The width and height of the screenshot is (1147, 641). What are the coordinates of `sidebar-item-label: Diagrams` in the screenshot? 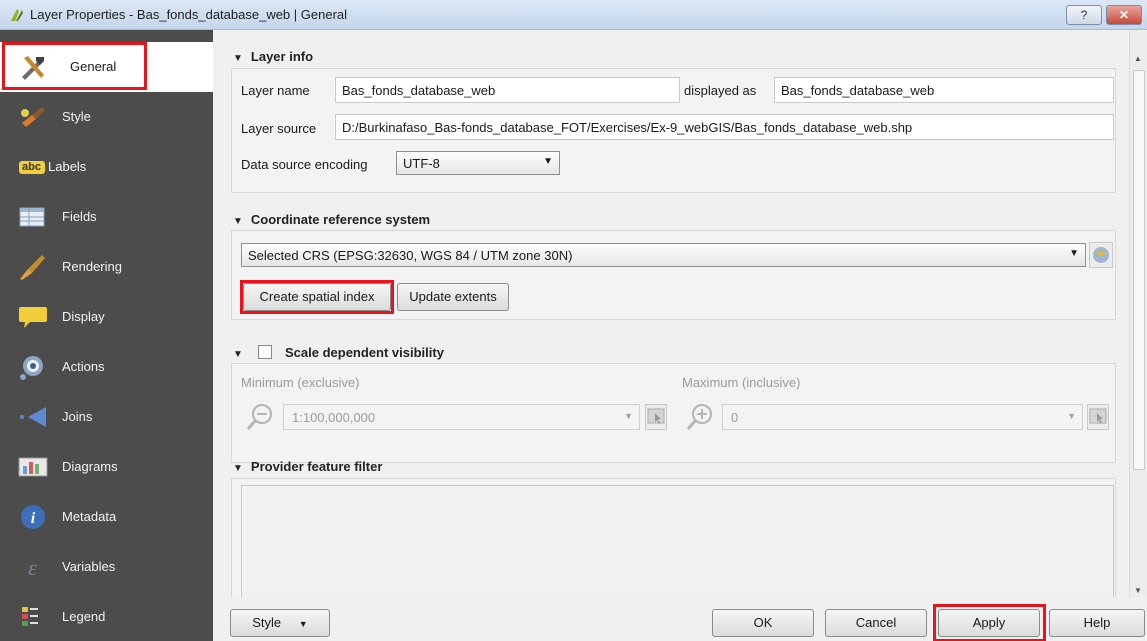 It's located at (90, 466).